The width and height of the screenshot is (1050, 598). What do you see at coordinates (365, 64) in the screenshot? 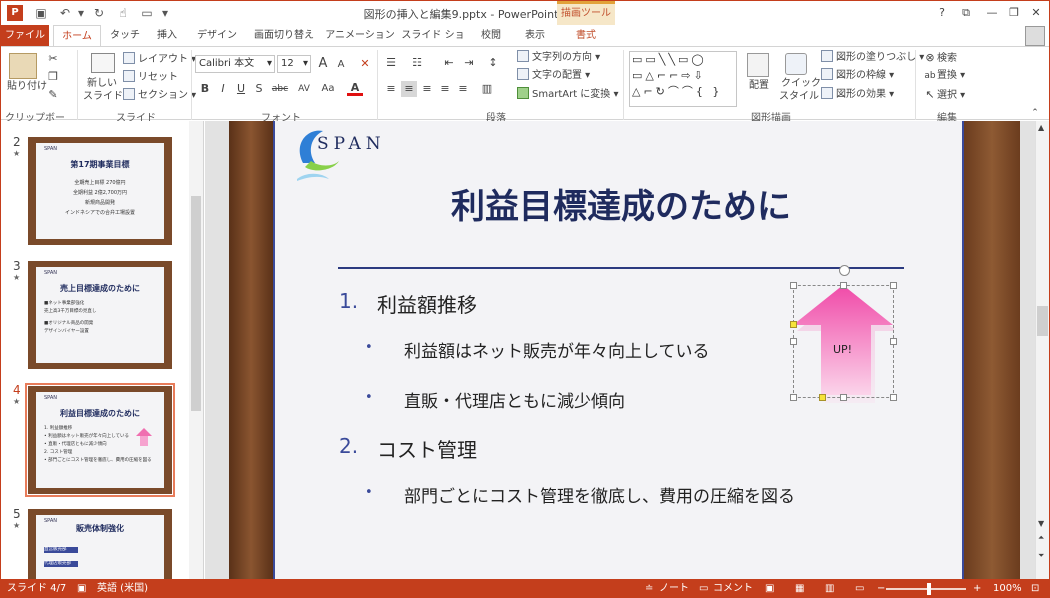
I see `clear-format-icon: ✕` at bounding box center [365, 64].